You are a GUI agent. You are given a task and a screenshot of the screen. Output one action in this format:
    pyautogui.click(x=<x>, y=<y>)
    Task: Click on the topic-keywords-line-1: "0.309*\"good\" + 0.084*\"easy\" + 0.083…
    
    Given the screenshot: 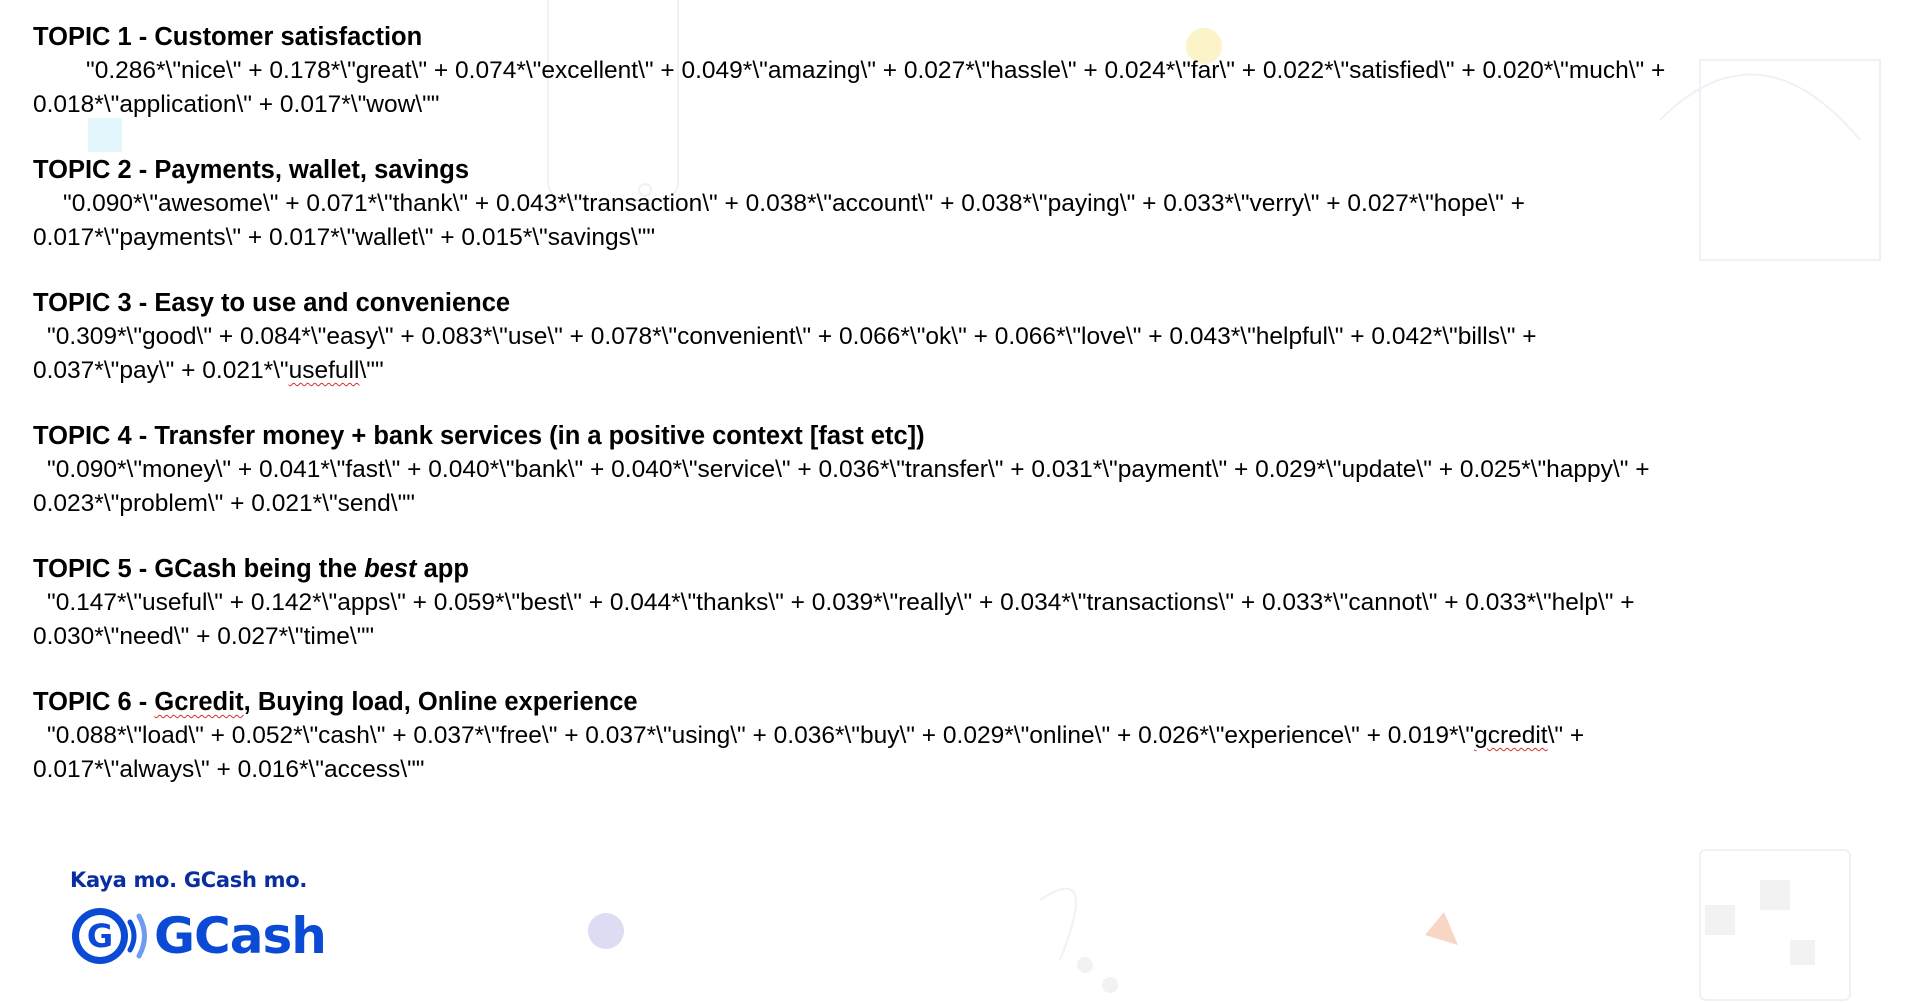 What is the action you would take?
    pyautogui.click(x=792, y=336)
    